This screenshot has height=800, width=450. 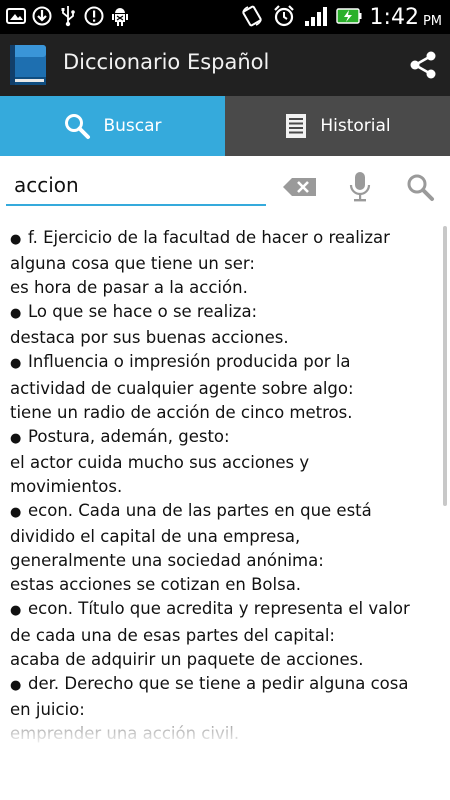 I want to click on notification-icons, so click(x=68, y=16).